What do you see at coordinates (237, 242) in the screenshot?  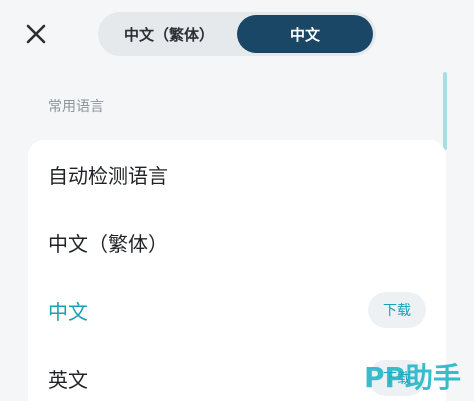 I see `list-item-traditional-chinese: 中文（繁体）` at bounding box center [237, 242].